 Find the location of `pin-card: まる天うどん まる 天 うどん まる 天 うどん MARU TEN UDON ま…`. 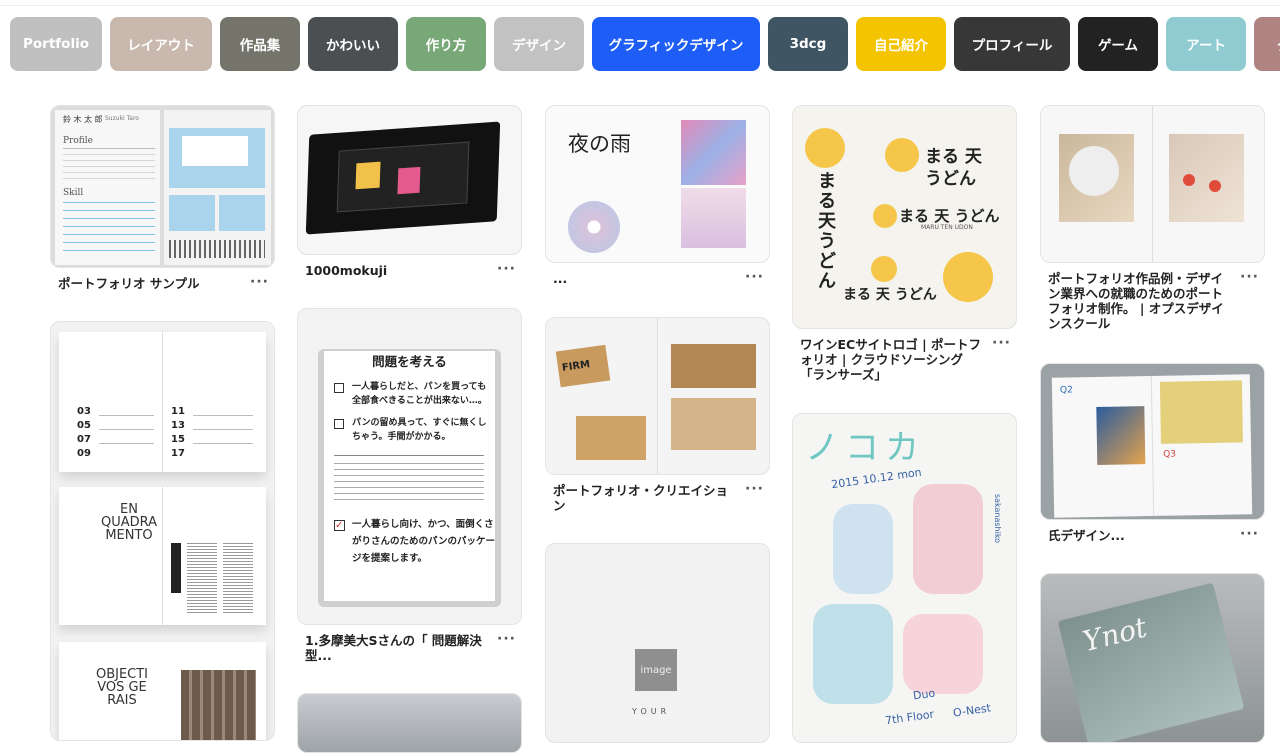

pin-card: まる天うどん まる 天 うどん まる 天 うどん MARU TEN UDON ま… is located at coordinates (904, 243).